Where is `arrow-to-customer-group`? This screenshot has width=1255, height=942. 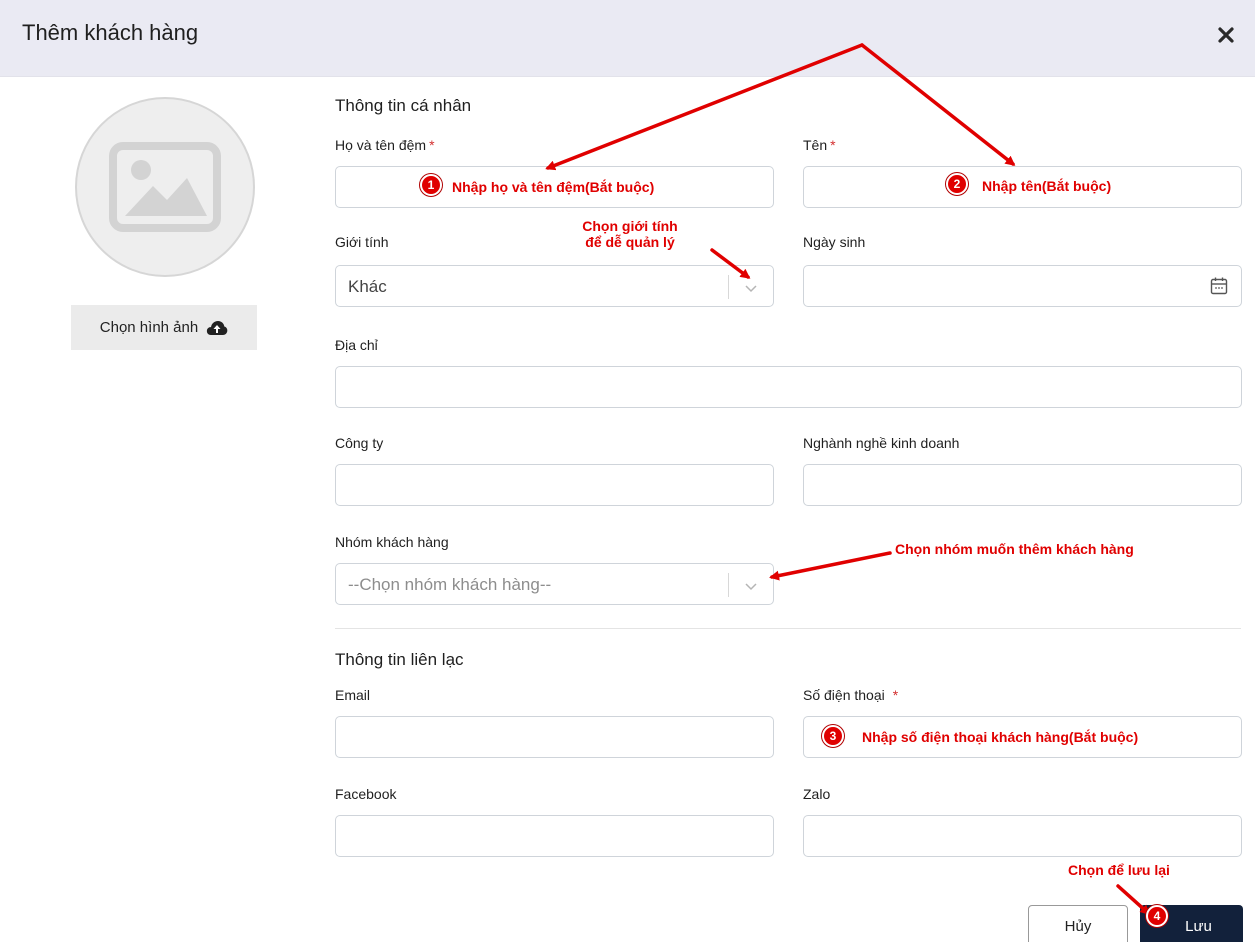
arrow-to-customer-group is located at coordinates (830, 566).